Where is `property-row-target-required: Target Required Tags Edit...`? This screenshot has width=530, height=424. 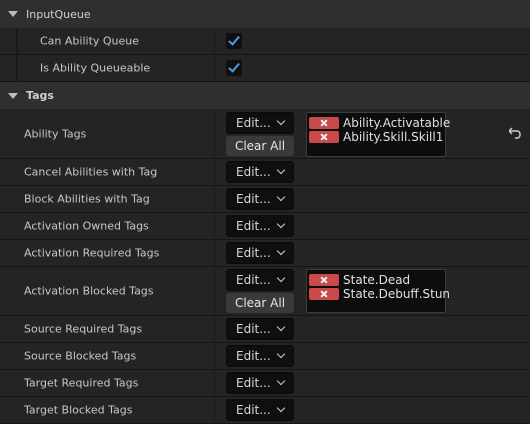
property-row-target-required: Target Required Tags Edit... is located at coordinates (265, 383).